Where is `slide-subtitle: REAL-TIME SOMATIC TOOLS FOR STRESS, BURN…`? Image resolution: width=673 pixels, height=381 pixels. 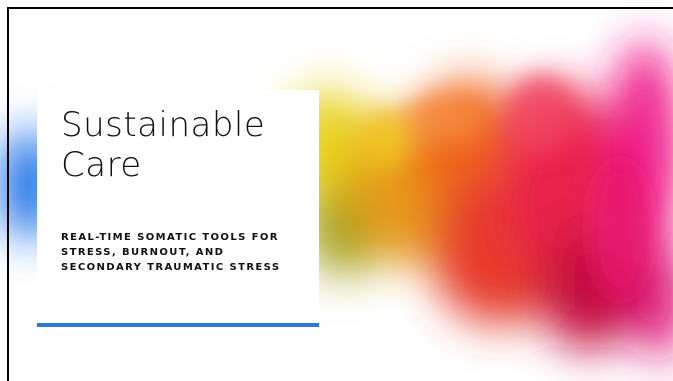
slide-subtitle: REAL-TIME SOMATIC TOOLS FOR STRESS, BURN… is located at coordinates (171, 252).